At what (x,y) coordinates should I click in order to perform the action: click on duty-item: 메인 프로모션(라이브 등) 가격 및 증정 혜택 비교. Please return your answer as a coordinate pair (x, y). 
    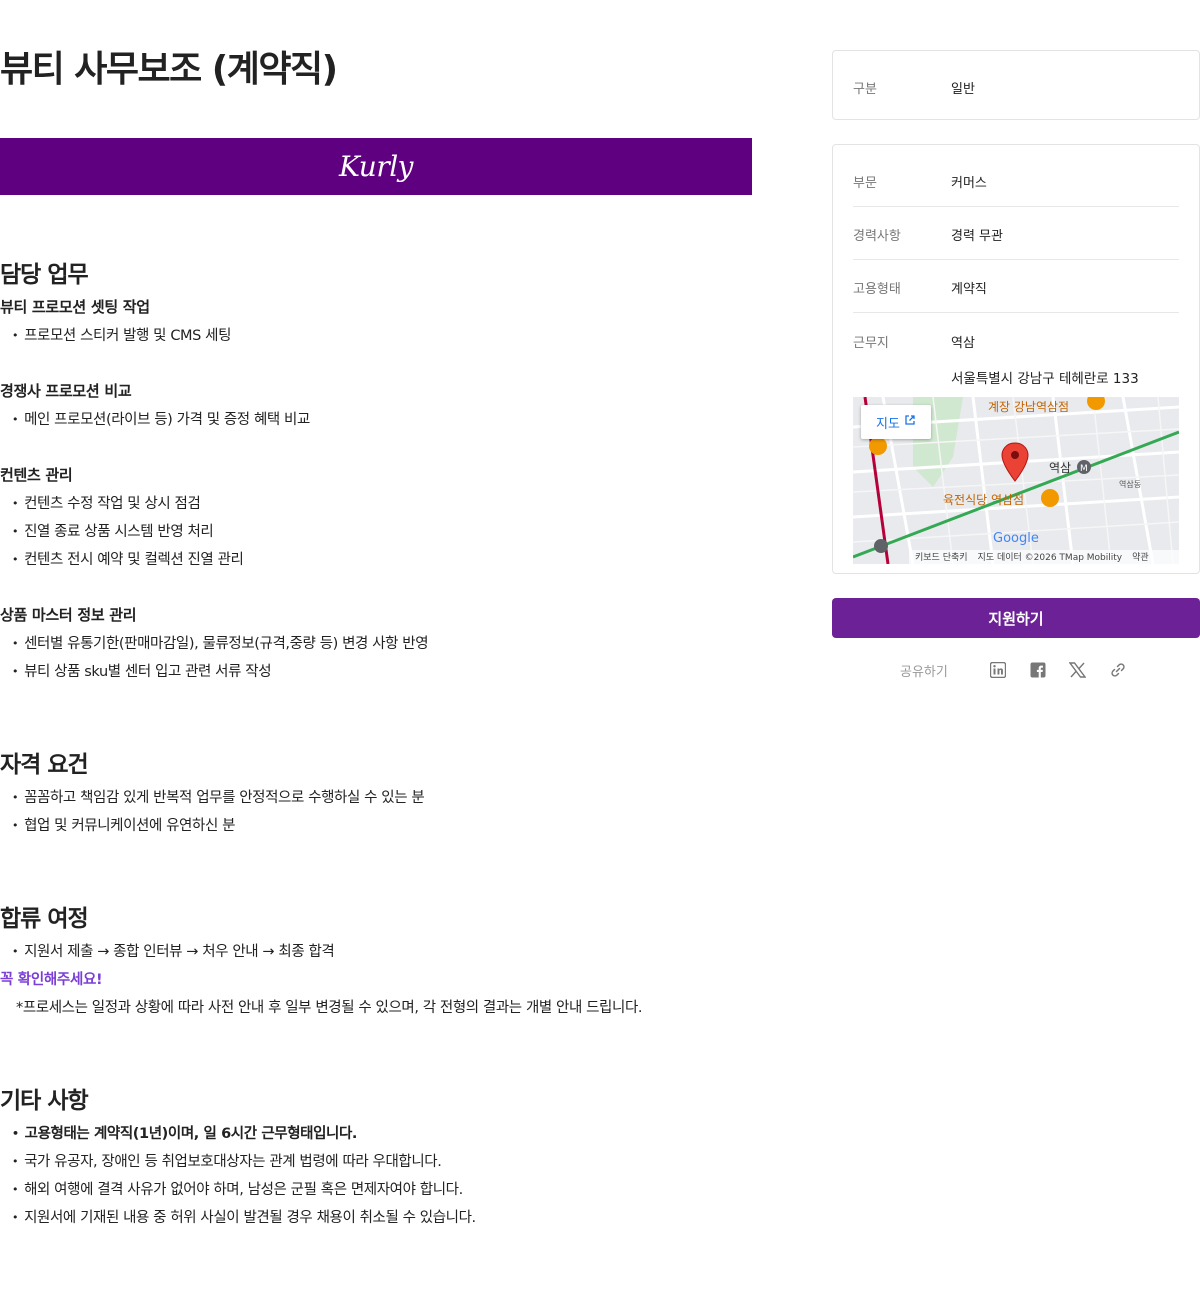
    Looking at the image, I should click on (161, 418).